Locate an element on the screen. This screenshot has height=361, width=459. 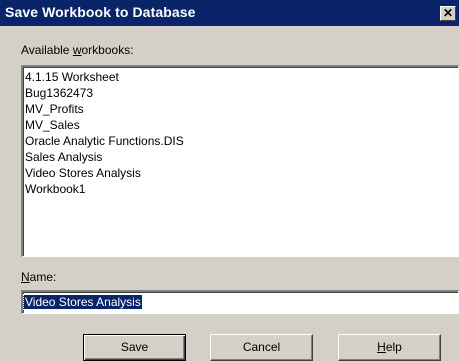
name-input: Video Stores Analysis is located at coordinates (240, 302).